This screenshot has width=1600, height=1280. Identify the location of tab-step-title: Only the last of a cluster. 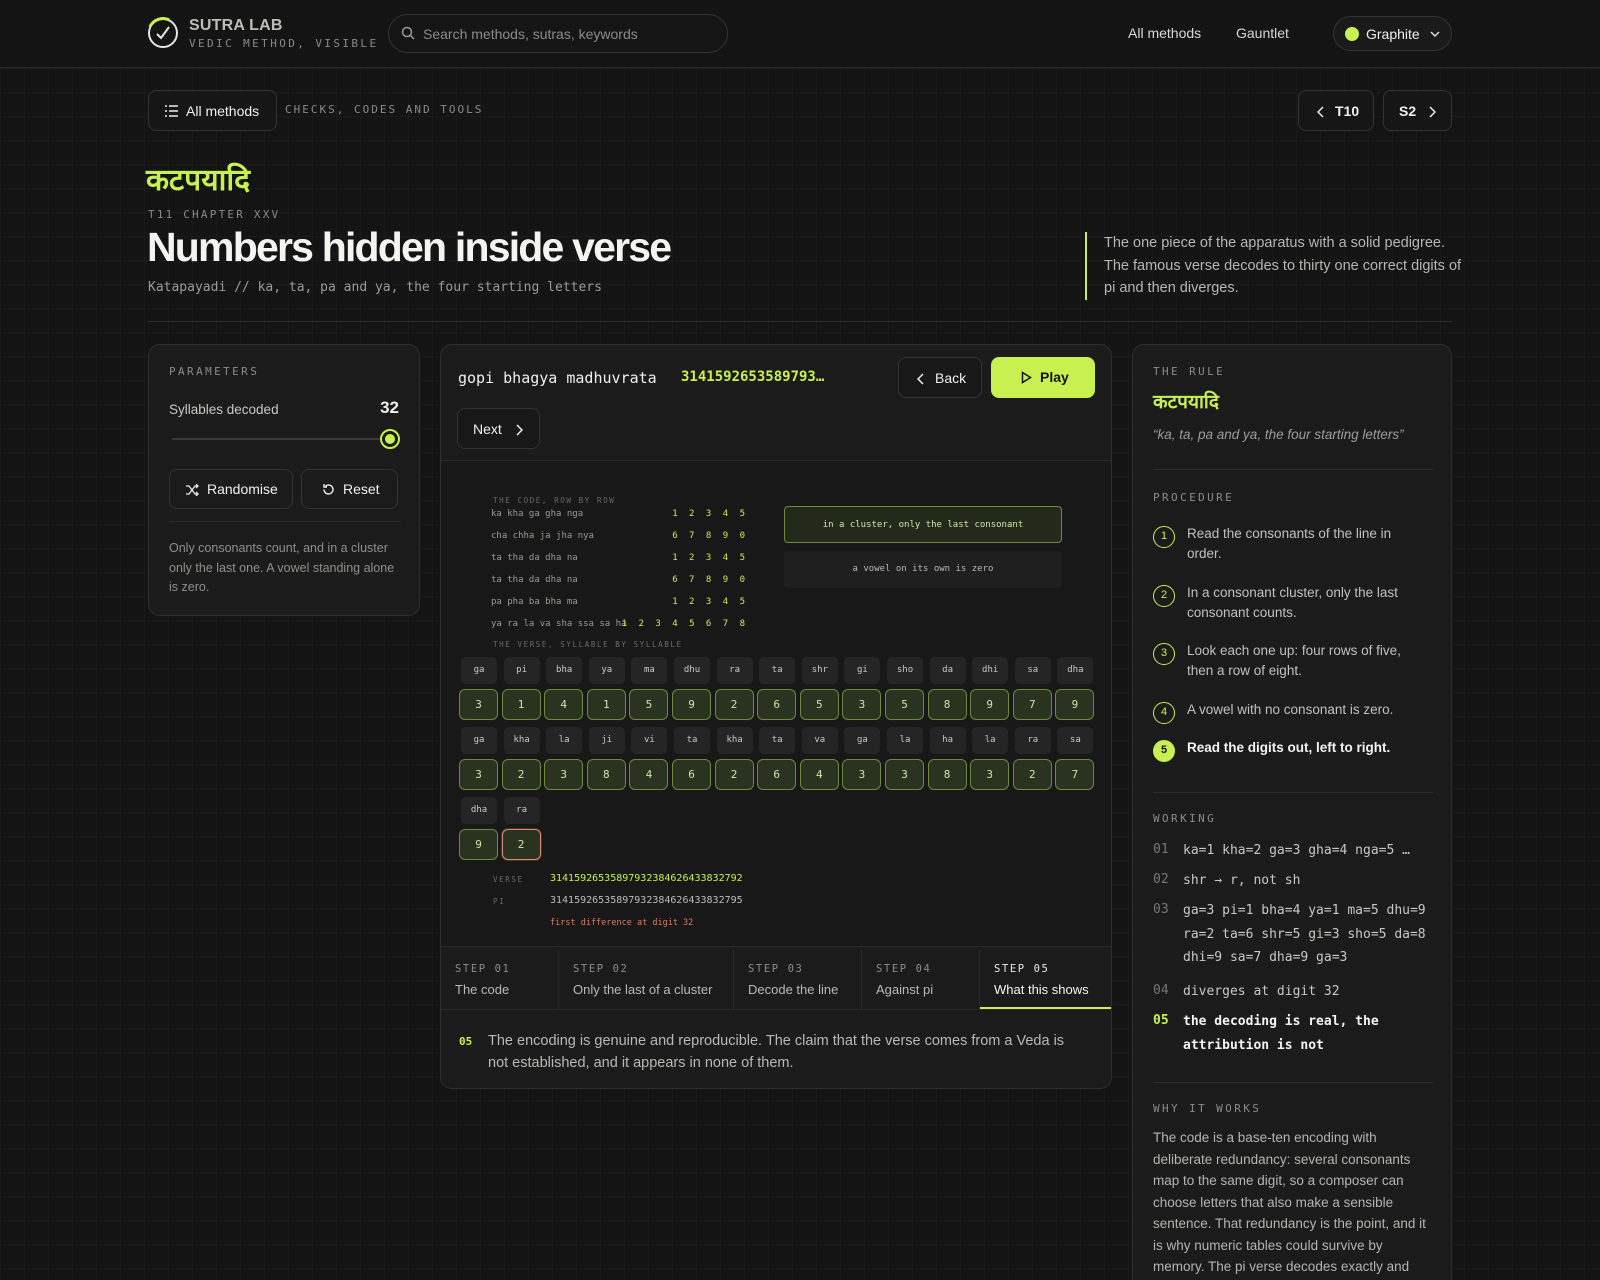
(643, 989).